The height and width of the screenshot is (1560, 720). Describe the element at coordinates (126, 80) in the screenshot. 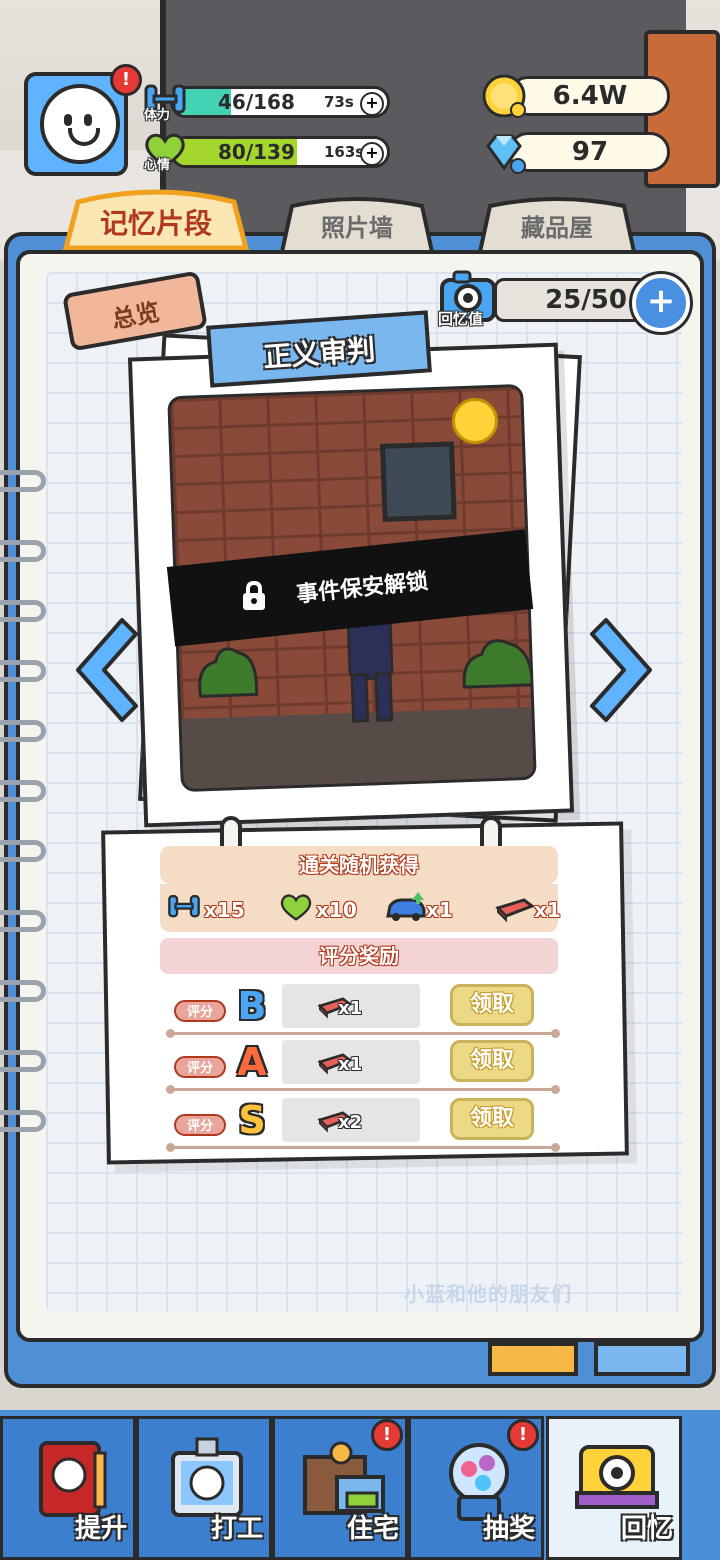

I see `avatar-alert-icon: !` at that location.